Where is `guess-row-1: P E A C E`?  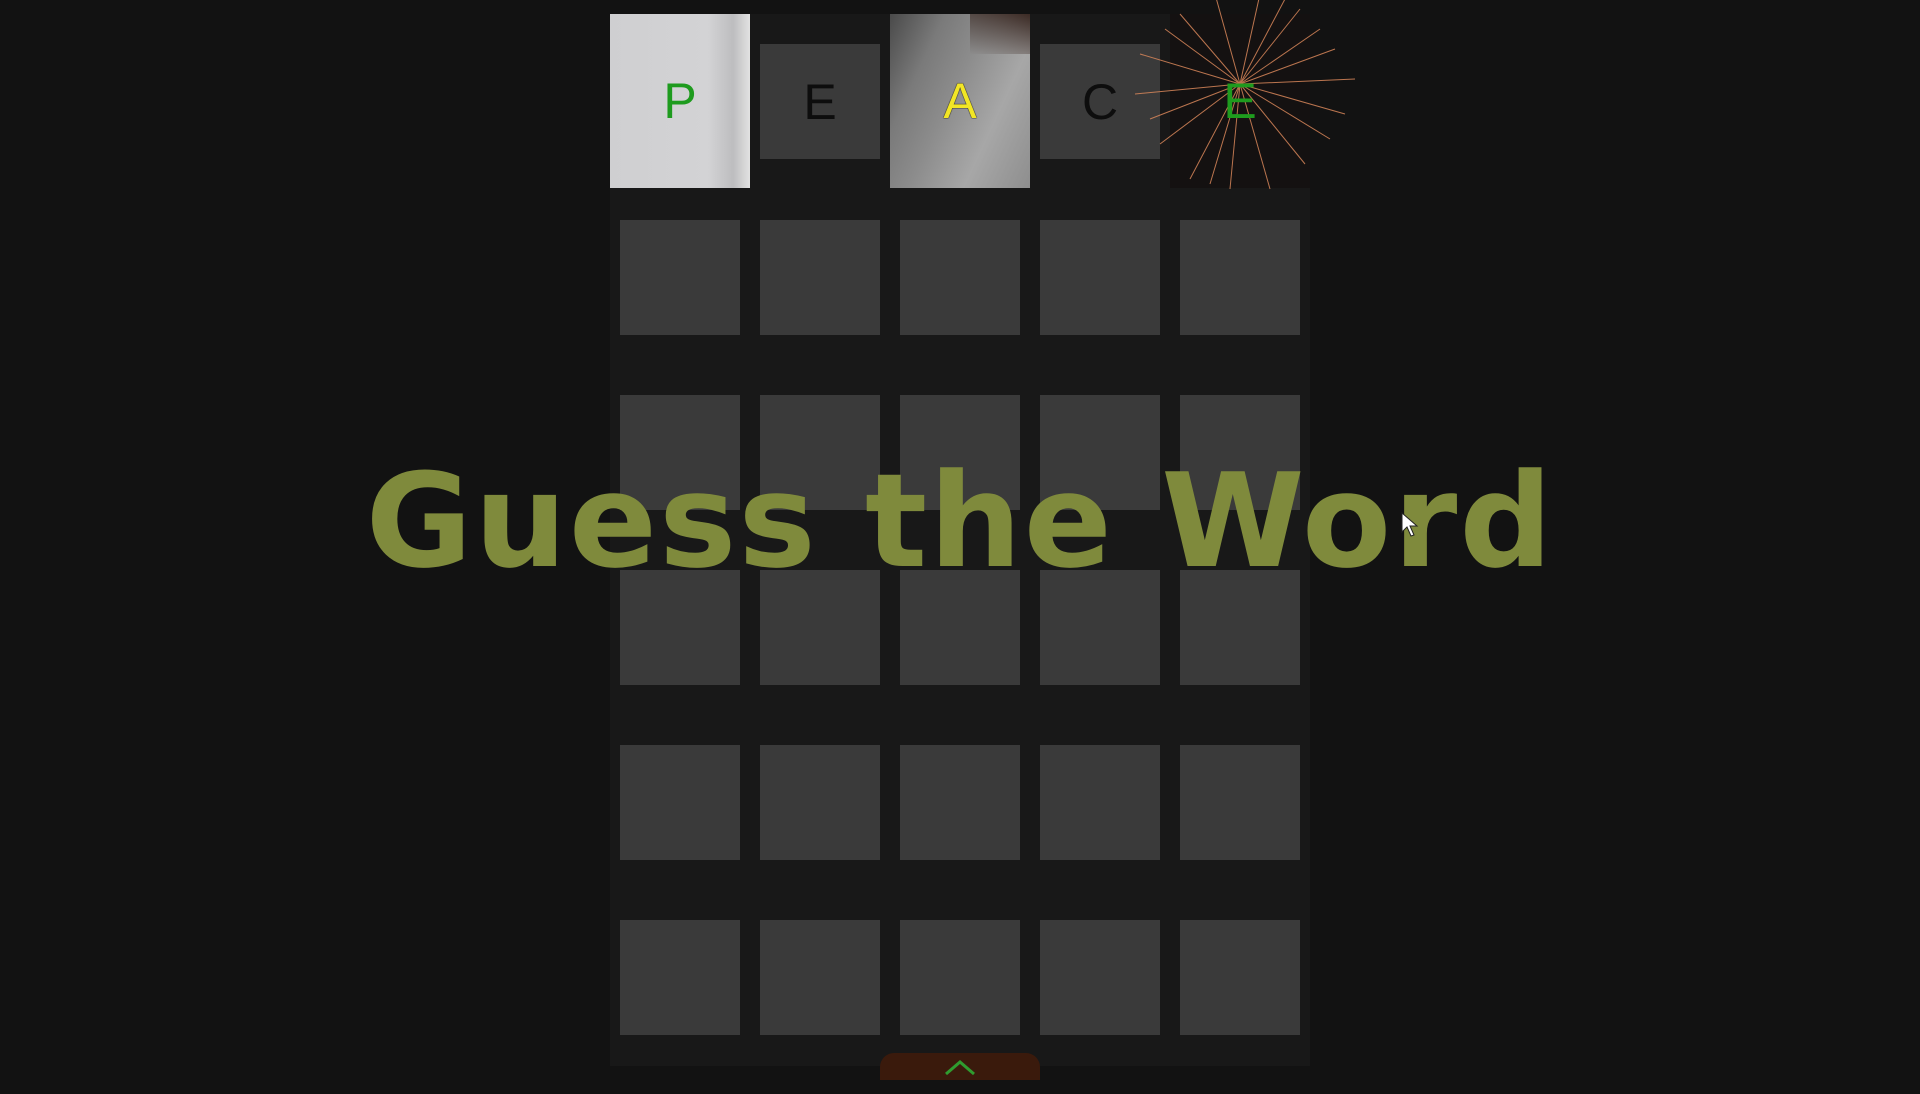
guess-row-1: P E A C E is located at coordinates (983, 95).